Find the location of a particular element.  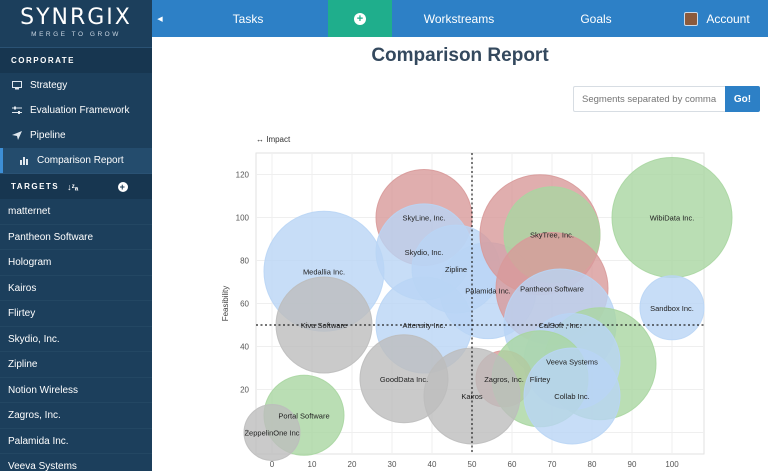

bubble-label: ZeppelinOne Inc is located at coordinates (271, 433).